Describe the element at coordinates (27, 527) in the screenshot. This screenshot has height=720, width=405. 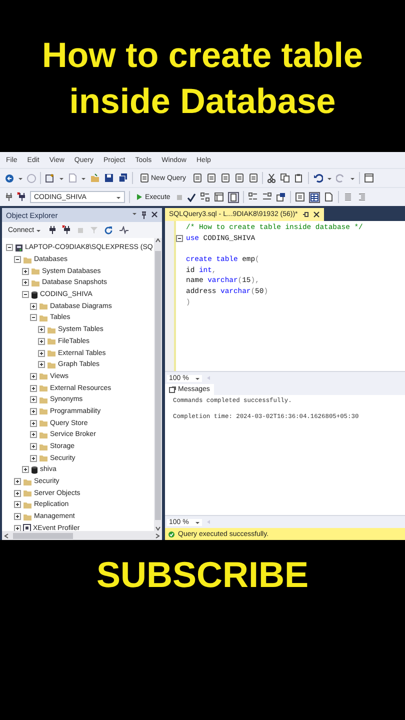
I see `profiler-icon` at that location.